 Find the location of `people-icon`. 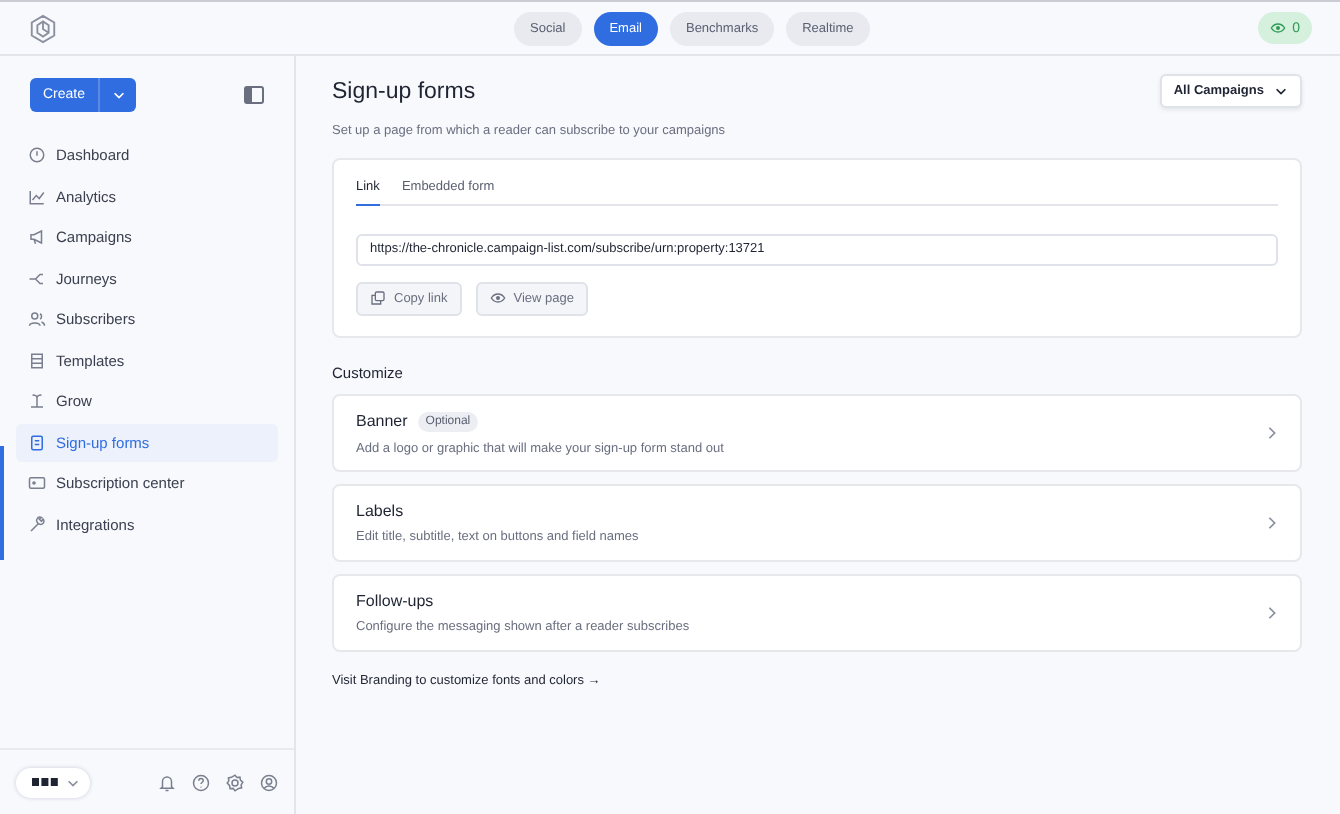

people-icon is located at coordinates (37, 319).